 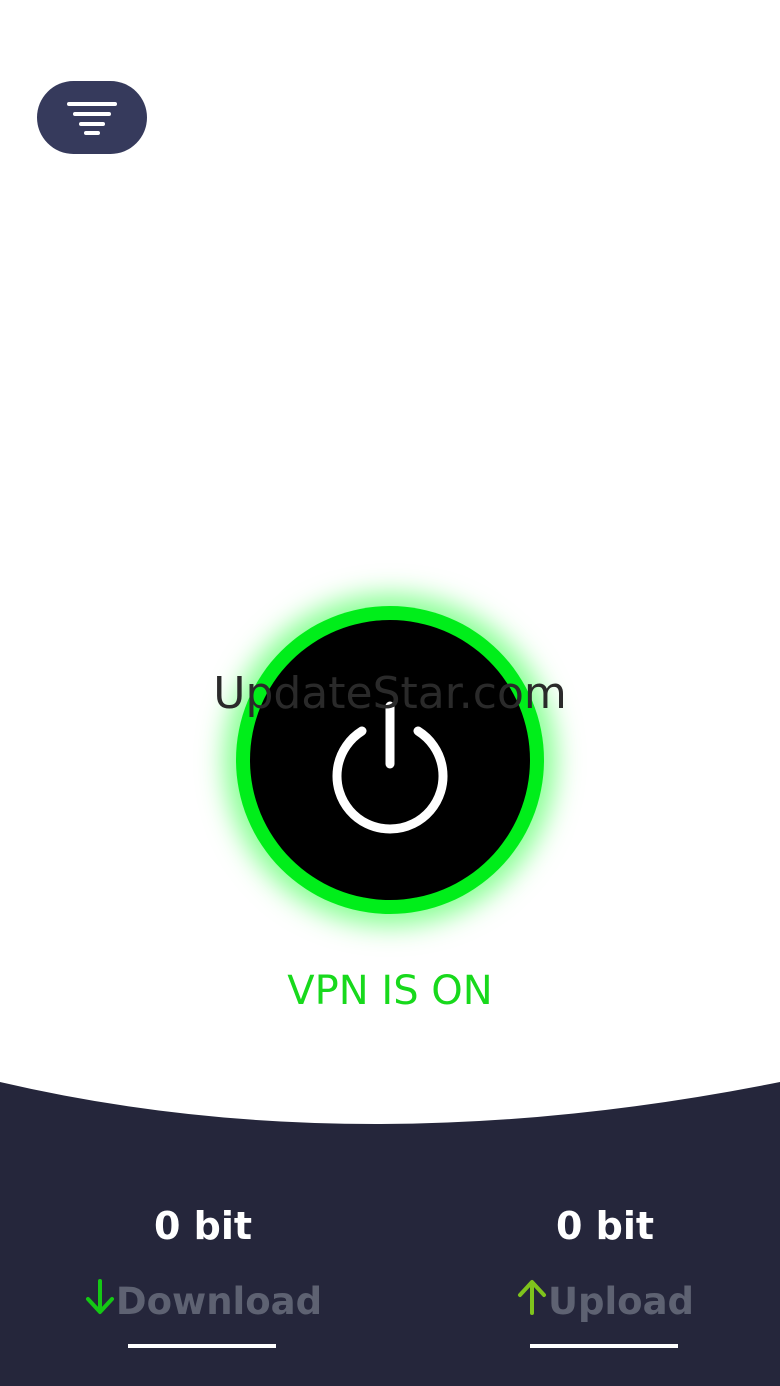 What do you see at coordinates (202, 1346) in the screenshot?
I see `download-underline` at bounding box center [202, 1346].